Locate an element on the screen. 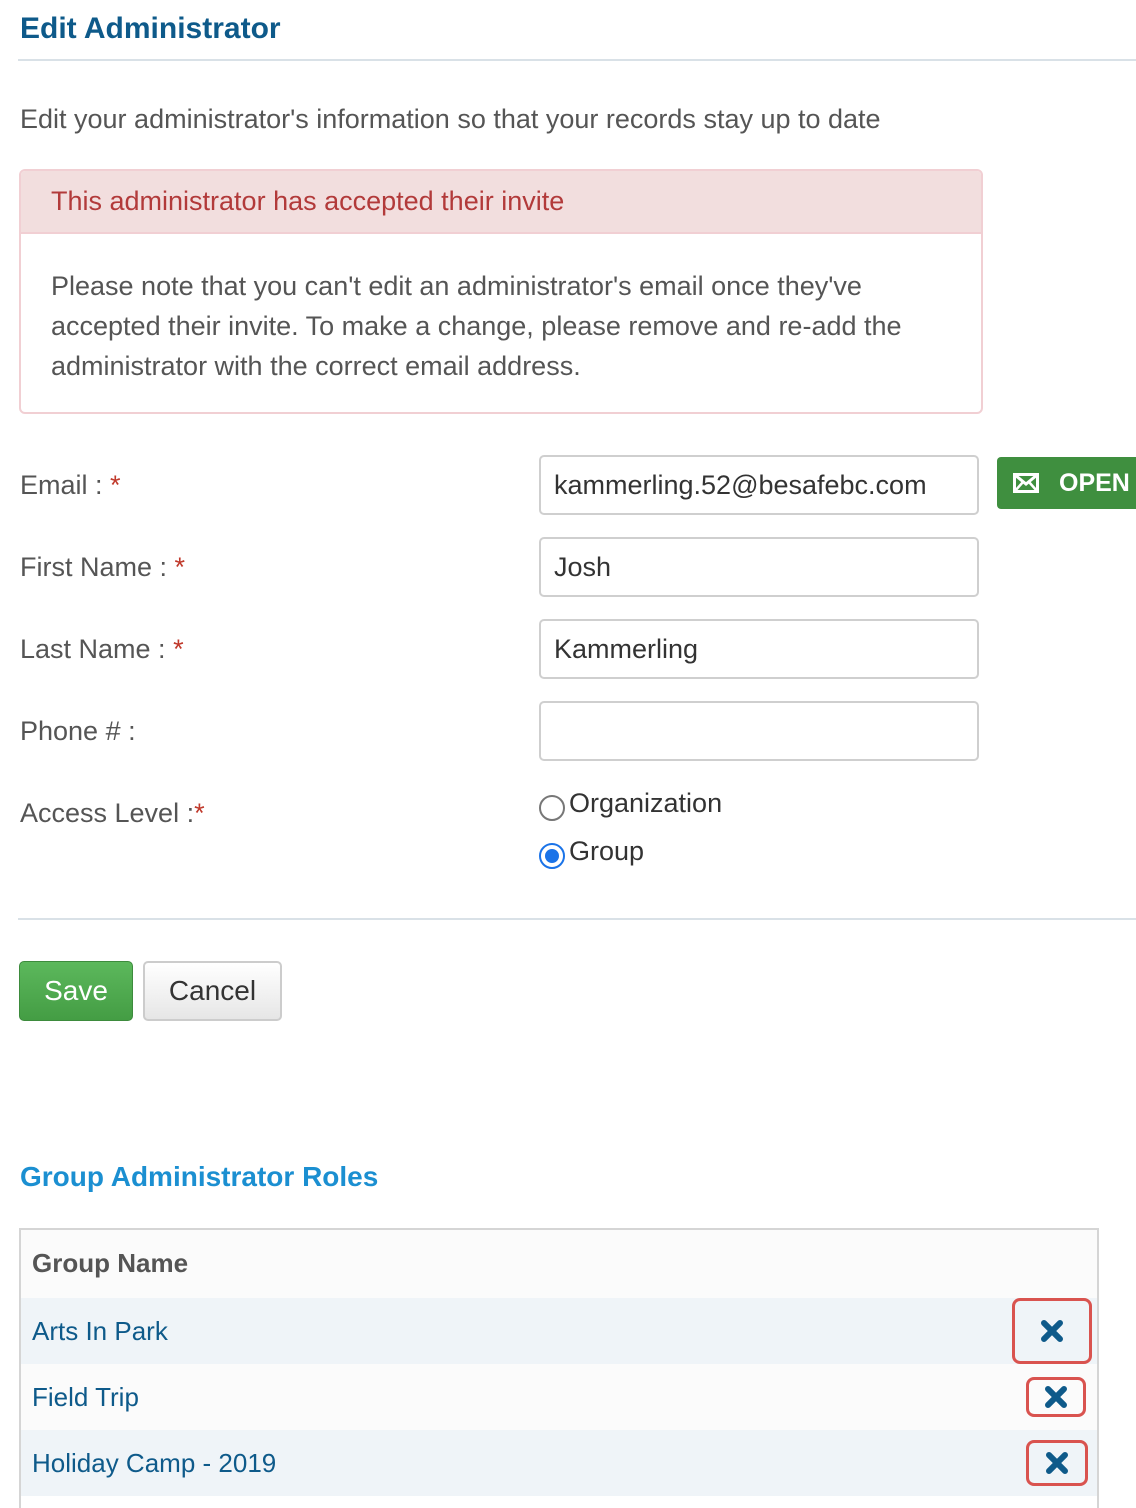 Image resolution: width=1136 pixels, height=1508 pixels. table-row: Holiday Camp - 2019 is located at coordinates (559, 1463).